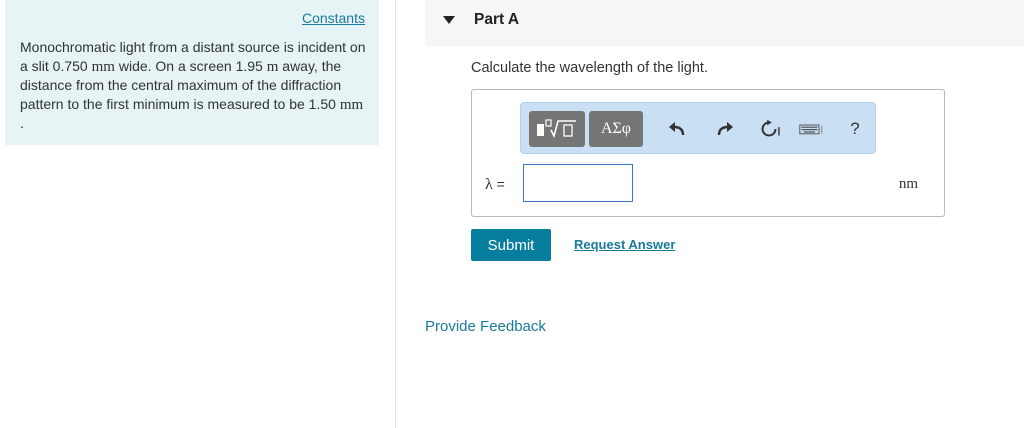 The image size is (1024, 428). Describe the element at coordinates (578, 183) in the screenshot. I see `answer-input` at that location.